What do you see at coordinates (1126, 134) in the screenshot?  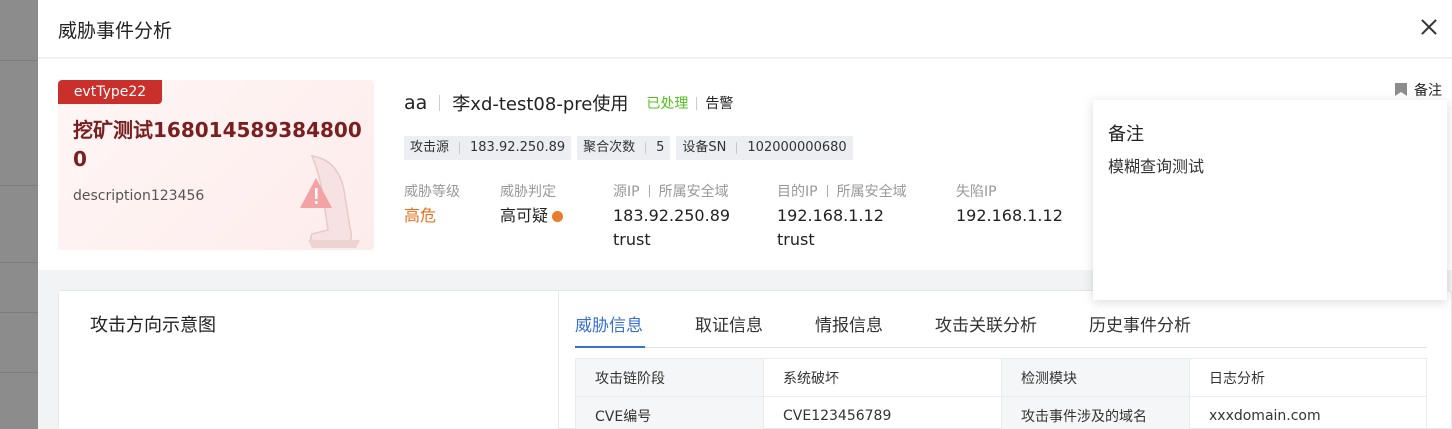 I see `note-popover-title: 备注` at bounding box center [1126, 134].